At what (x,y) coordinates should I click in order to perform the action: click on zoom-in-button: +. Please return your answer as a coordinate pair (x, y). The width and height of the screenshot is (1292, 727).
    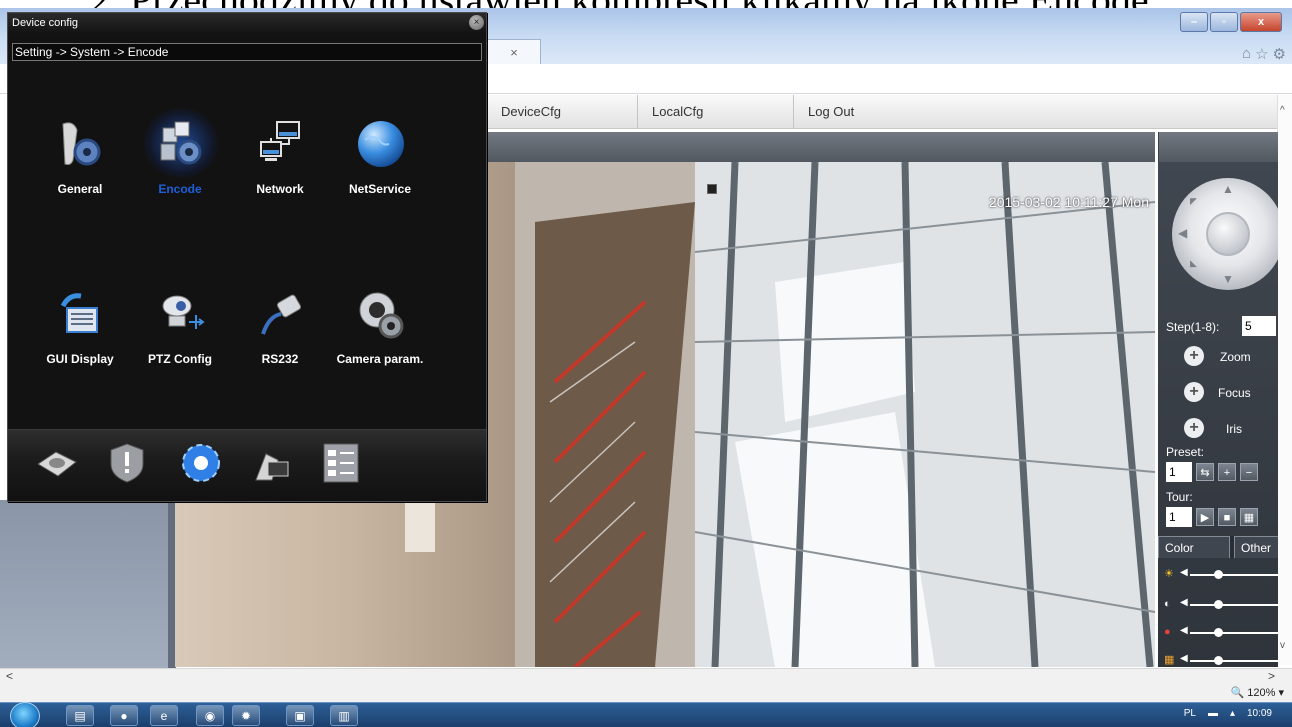
    Looking at the image, I should click on (1194, 356).